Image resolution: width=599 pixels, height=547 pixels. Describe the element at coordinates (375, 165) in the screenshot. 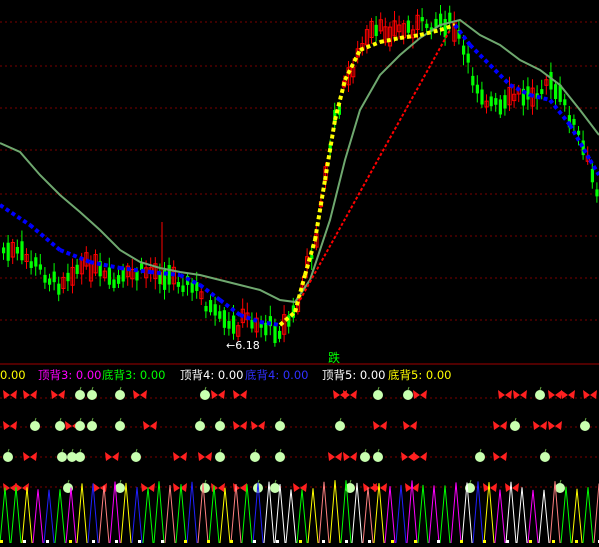

I see `trend-line` at that location.